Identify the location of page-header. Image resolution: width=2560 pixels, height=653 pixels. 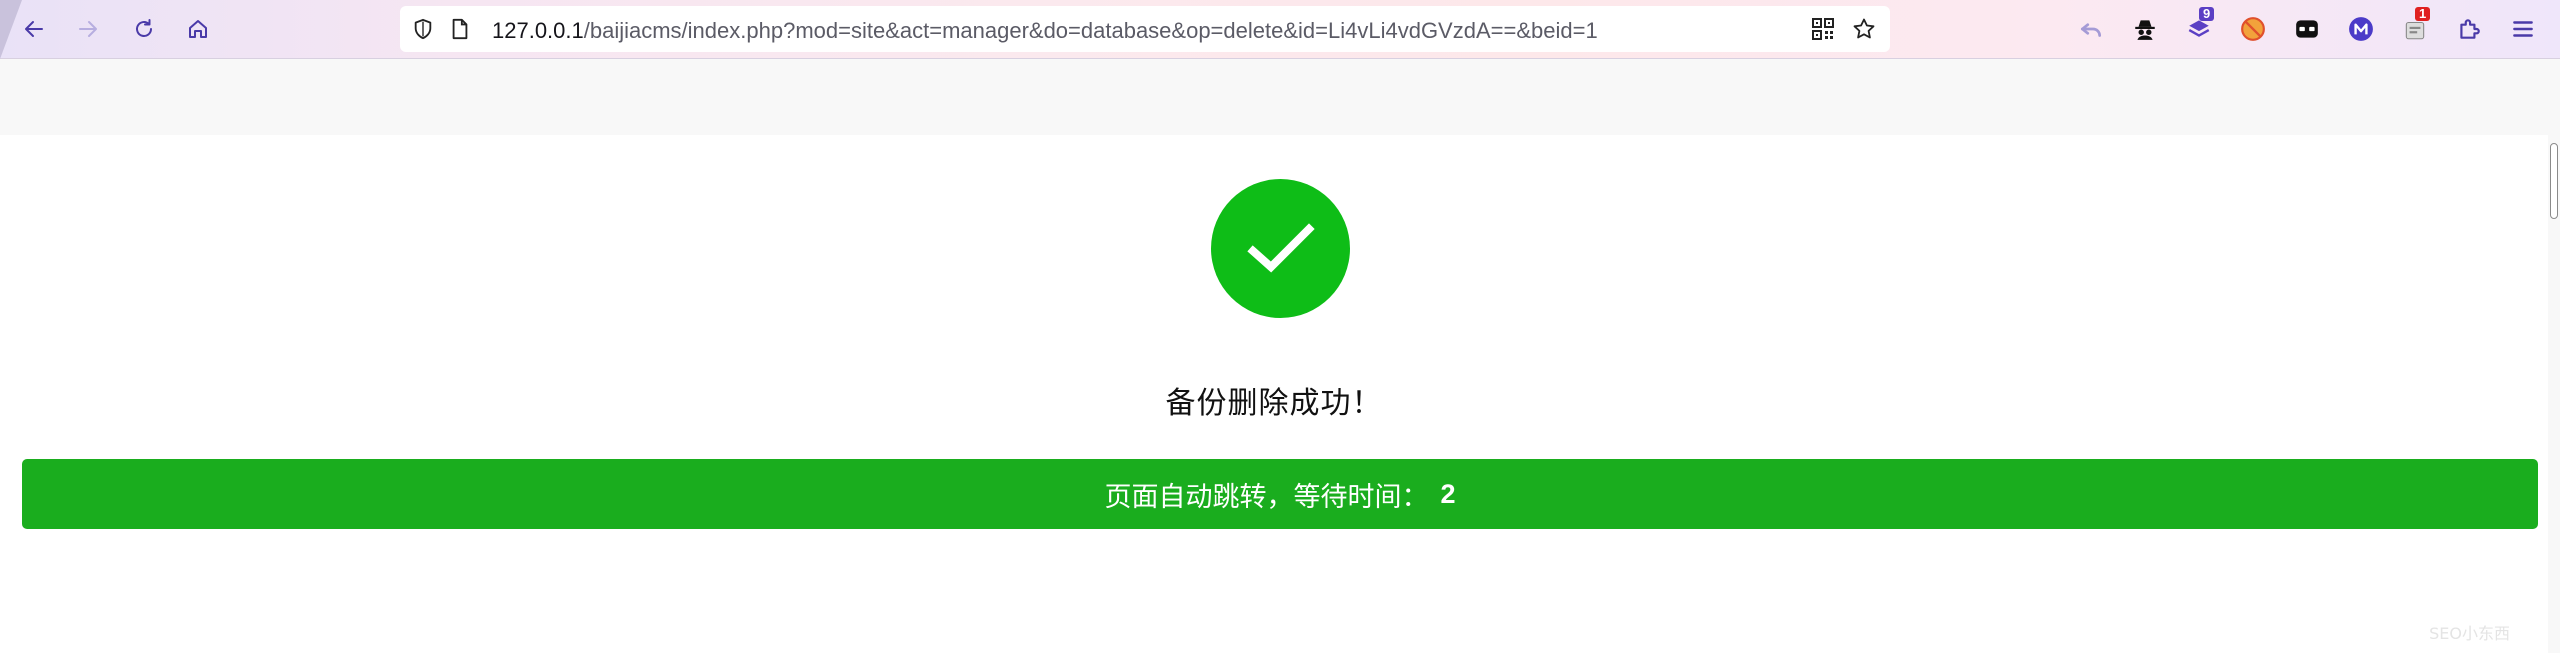
(1280, 97).